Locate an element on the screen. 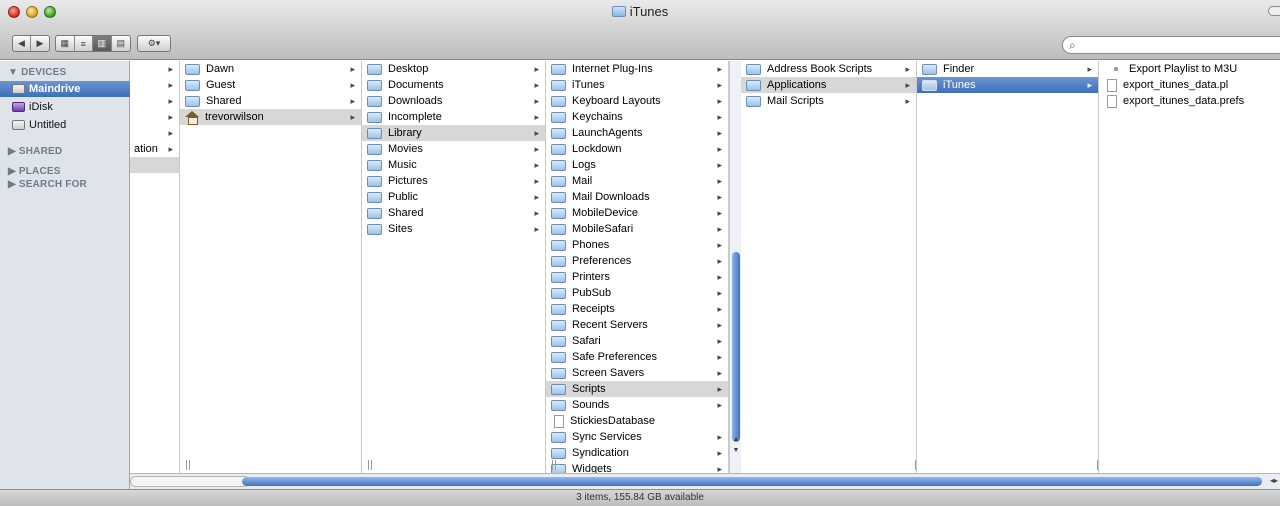 The height and width of the screenshot is (506, 1280). list-view-icon: ≡ is located at coordinates (84, 43).